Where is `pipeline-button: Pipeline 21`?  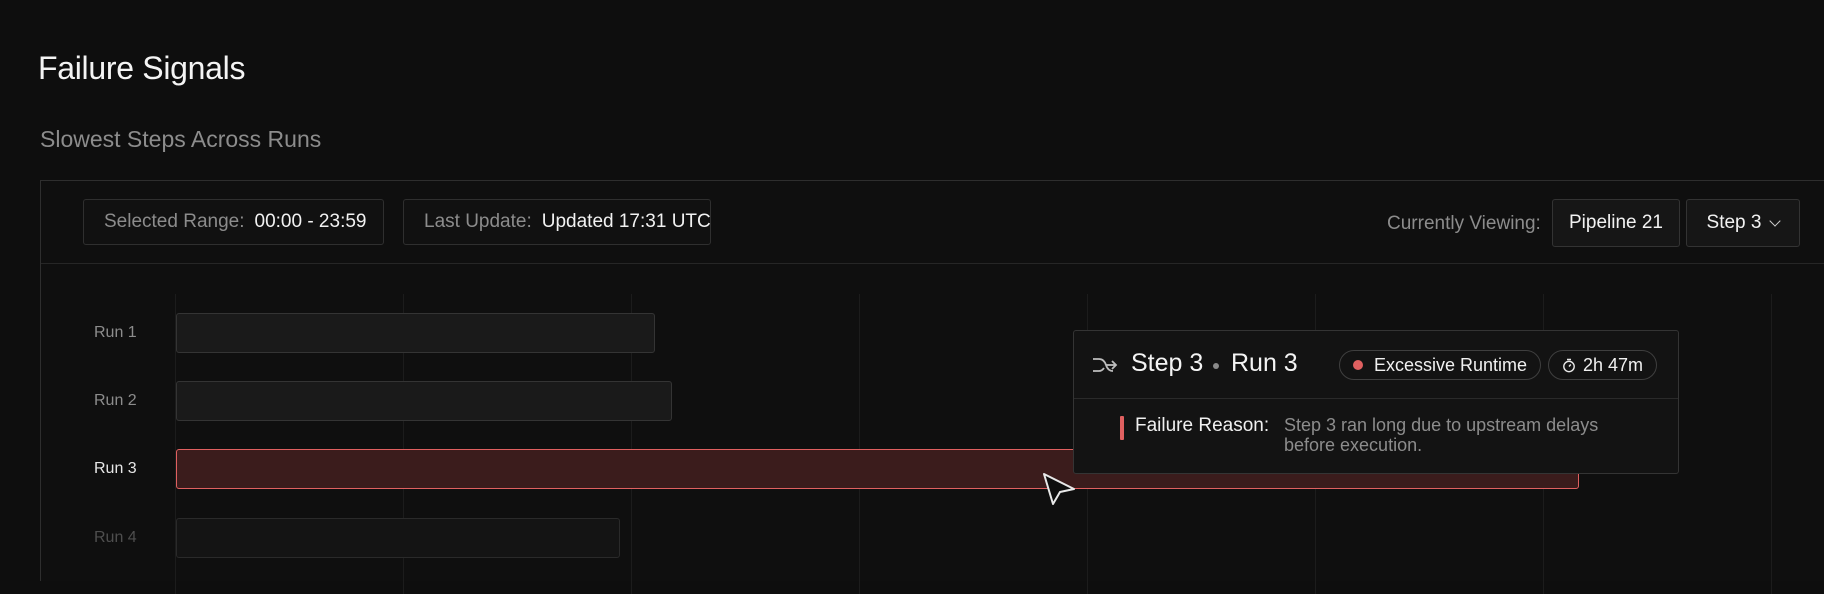
pipeline-button: Pipeline 21 is located at coordinates (1616, 223).